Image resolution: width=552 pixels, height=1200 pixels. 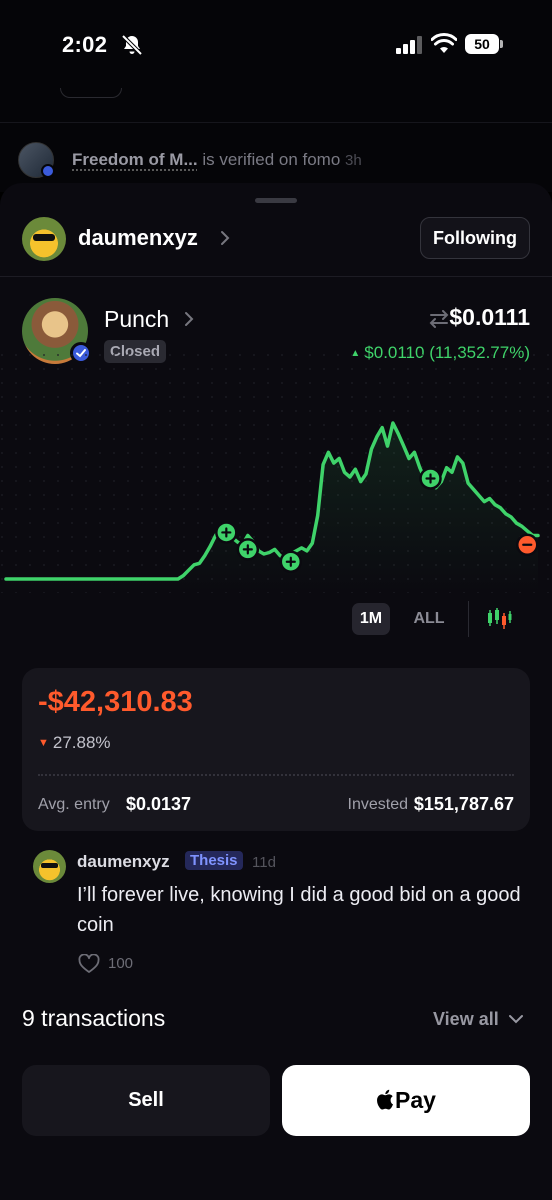 I want to click on token-price: $0.0111, so click(x=489, y=317).